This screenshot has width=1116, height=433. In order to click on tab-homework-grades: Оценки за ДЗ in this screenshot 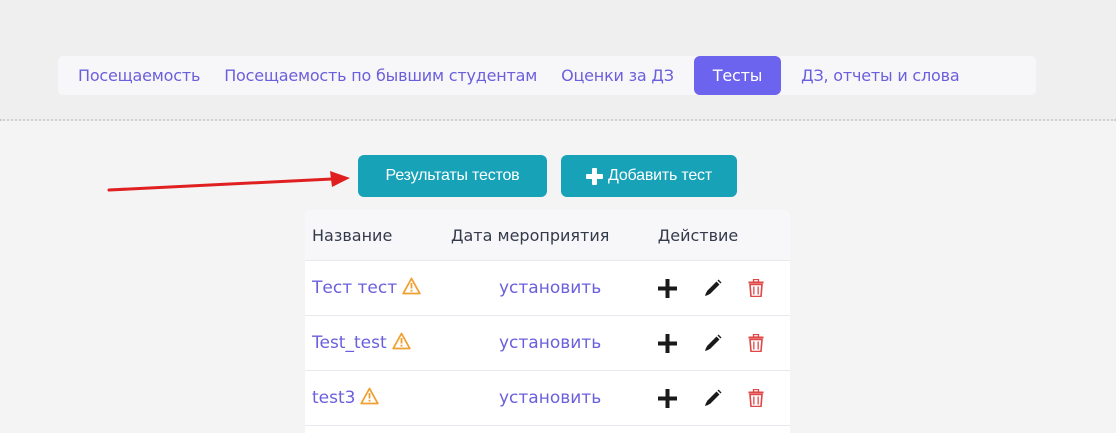, I will do `click(617, 75)`.